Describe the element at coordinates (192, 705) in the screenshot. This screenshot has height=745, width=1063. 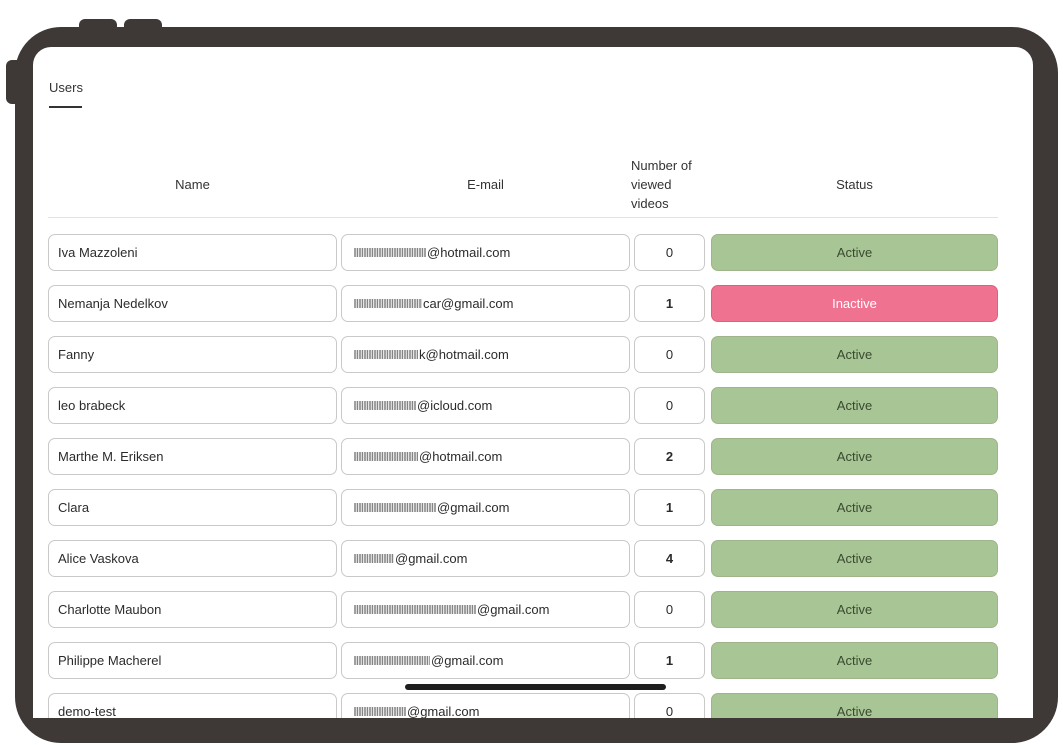
I see `user-name-field: demo-test` at that location.